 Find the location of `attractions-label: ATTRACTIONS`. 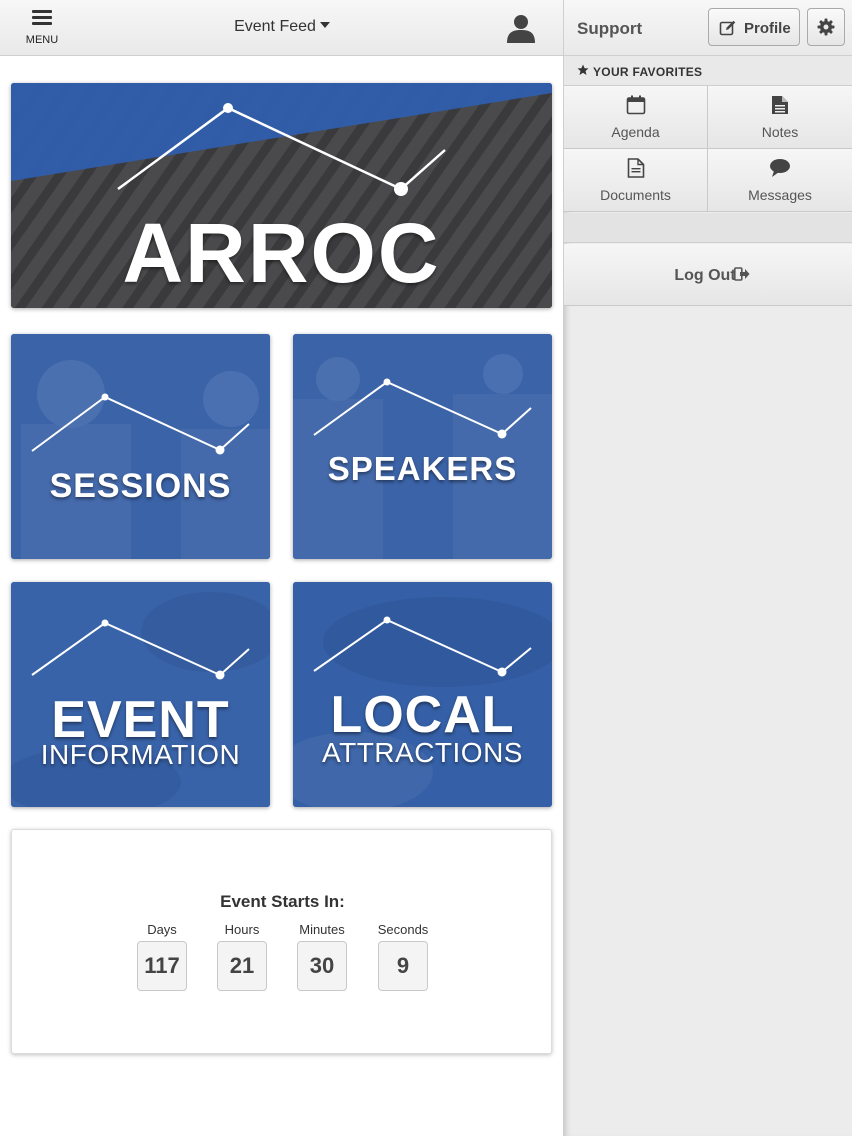

attractions-label: ATTRACTIONS is located at coordinates (422, 752).